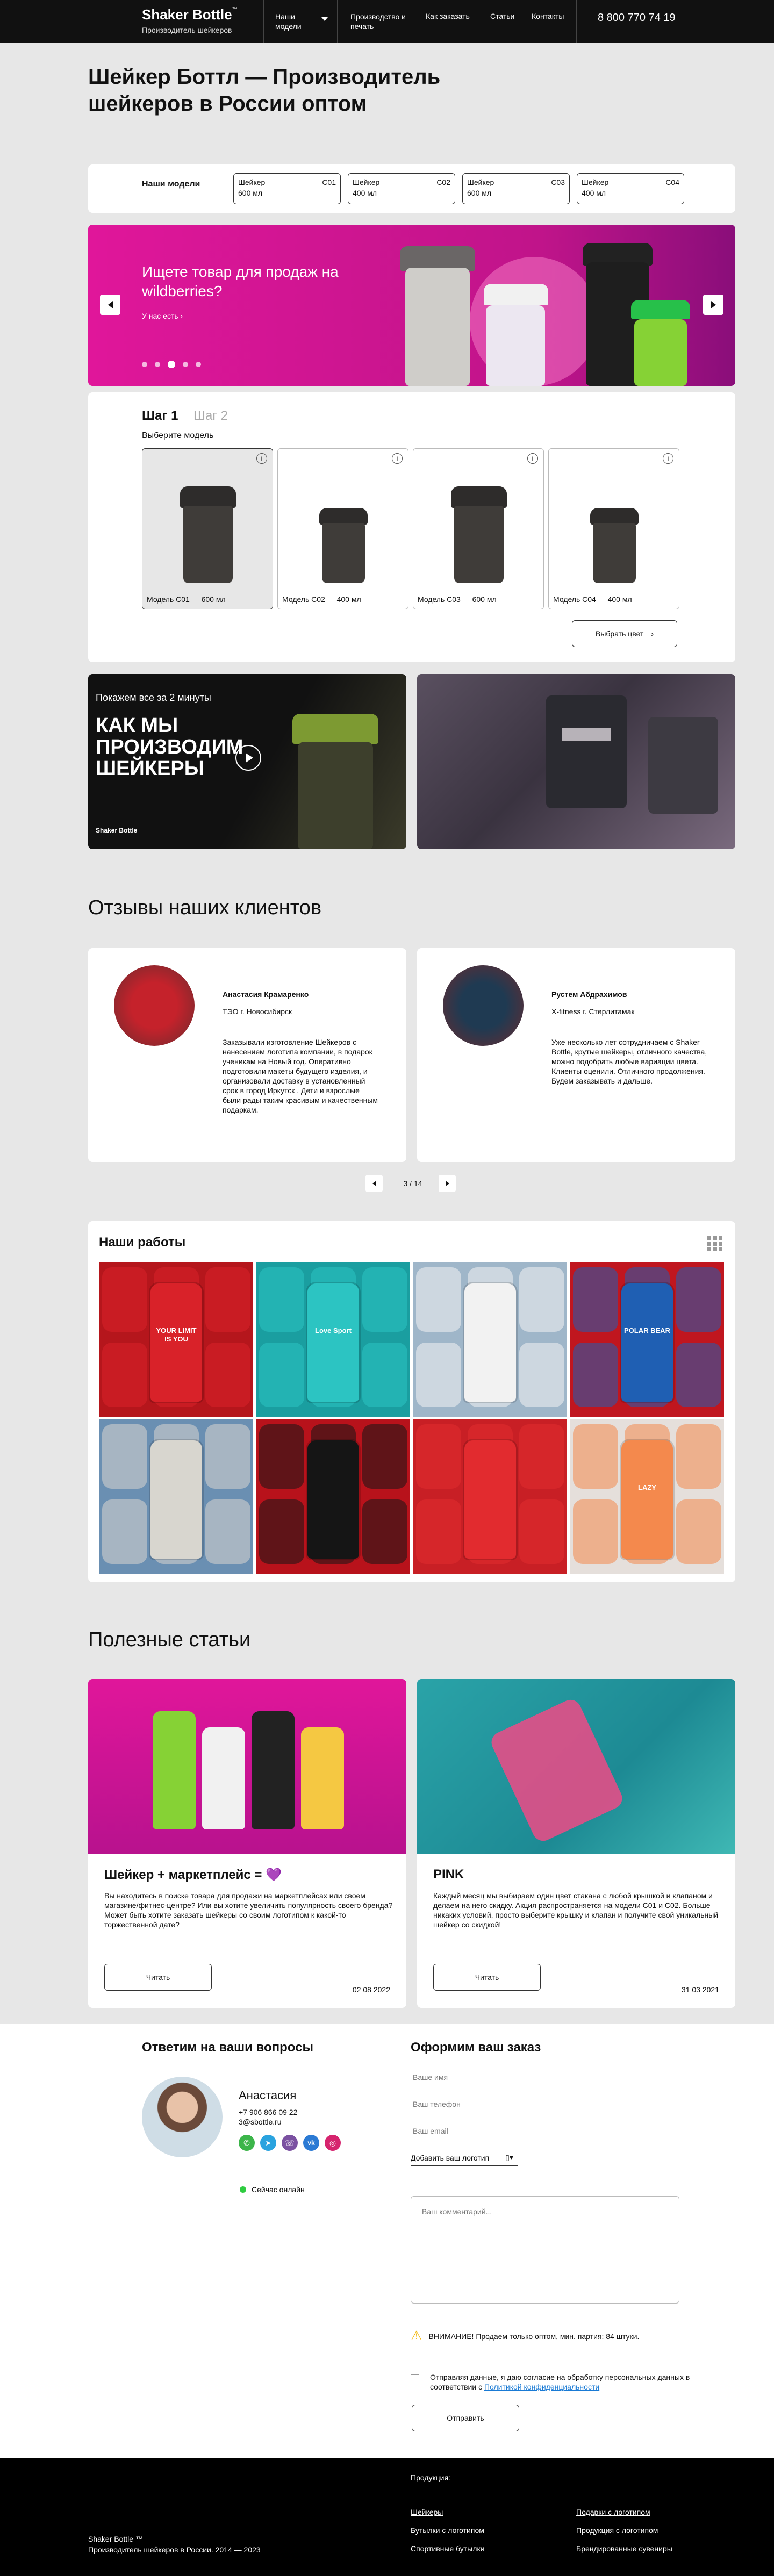  I want to click on articles-title: Полезные статьи, so click(169, 1639).